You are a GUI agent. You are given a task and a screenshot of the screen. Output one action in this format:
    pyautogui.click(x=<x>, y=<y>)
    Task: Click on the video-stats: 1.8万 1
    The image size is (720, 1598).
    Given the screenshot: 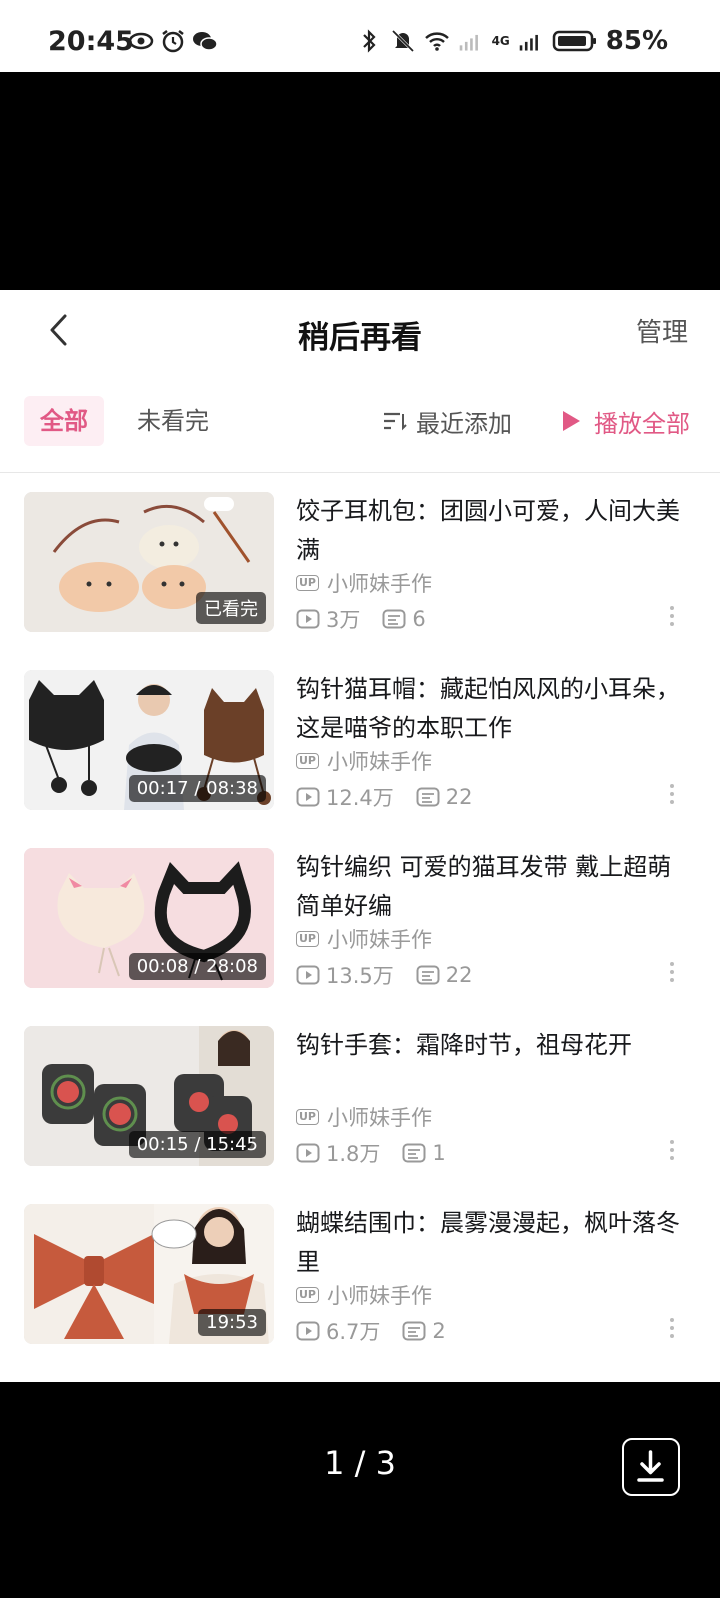 What is the action you would take?
    pyautogui.click(x=382, y=1153)
    